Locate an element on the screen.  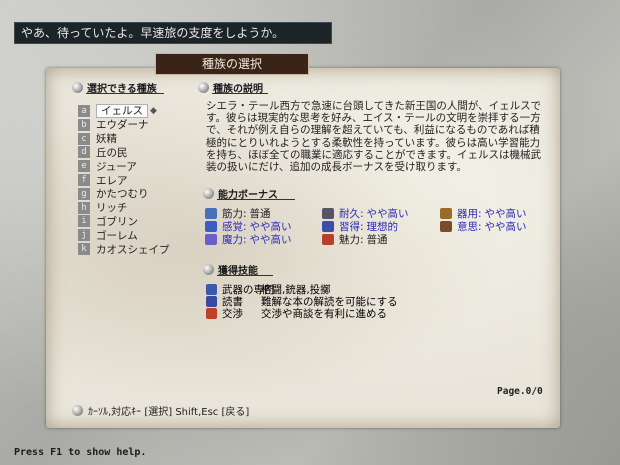
race-item-name: エウダーナ is located at coordinates (122, 125).